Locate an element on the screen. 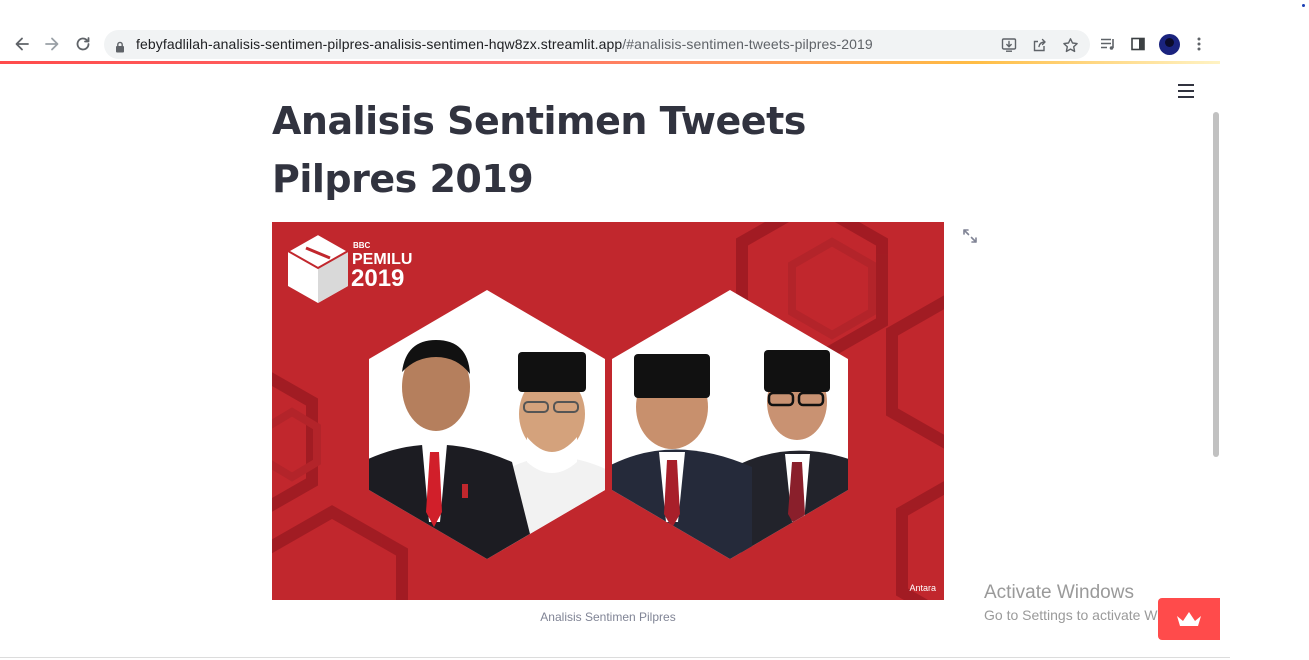 The height and width of the screenshot is (660, 1309). window-bottom-edge is located at coordinates (615, 657).